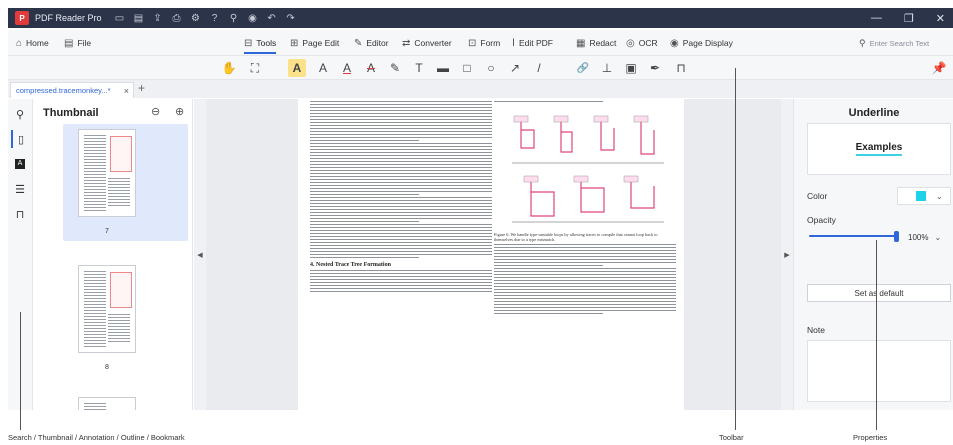  What do you see at coordinates (126, 91) in the screenshot?
I see `close-tab-icon: ×` at bounding box center [126, 91].